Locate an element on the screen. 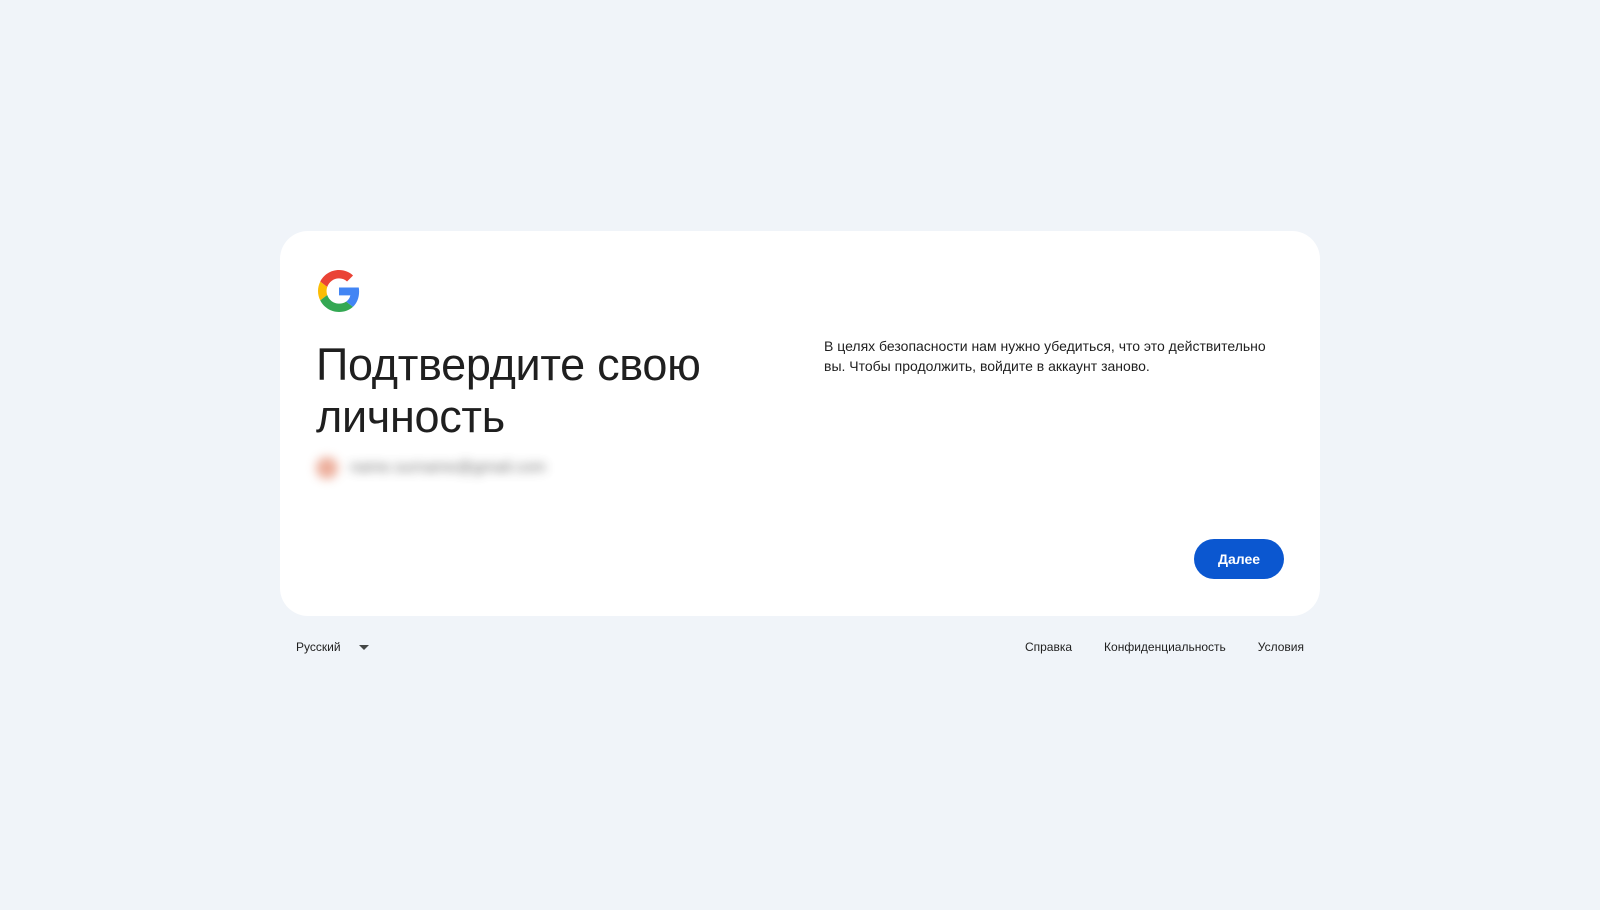 This screenshot has height=910, width=1600. avatar is located at coordinates (327, 468).